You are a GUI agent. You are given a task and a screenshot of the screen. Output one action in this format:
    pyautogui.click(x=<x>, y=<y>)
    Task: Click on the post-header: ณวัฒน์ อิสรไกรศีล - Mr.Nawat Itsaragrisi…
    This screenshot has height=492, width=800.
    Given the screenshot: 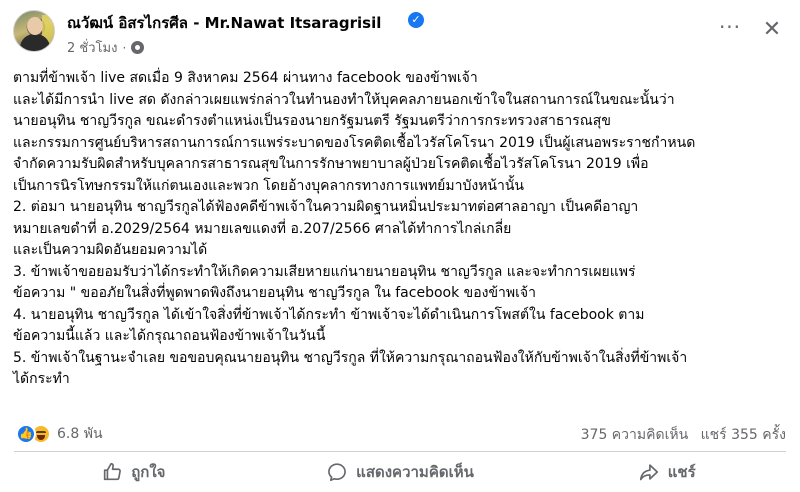 What is the action you would take?
    pyautogui.click(x=400, y=31)
    